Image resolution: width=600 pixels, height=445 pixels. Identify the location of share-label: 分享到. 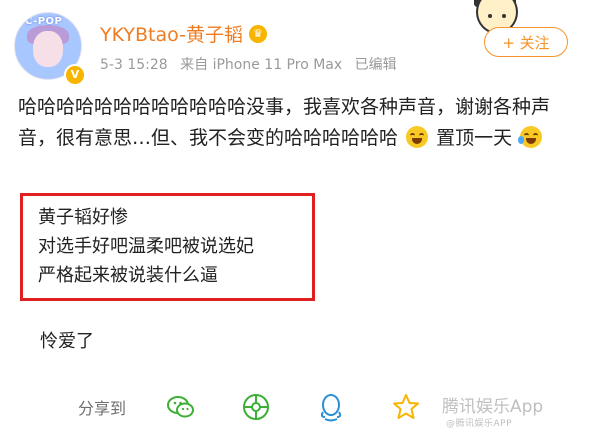
(102, 408).